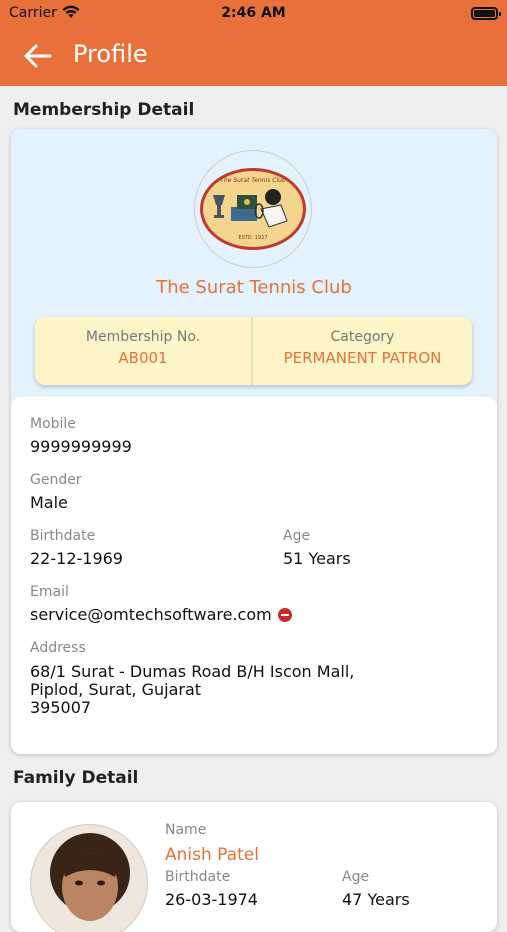 Image resolution: width=507 pixels, height=932 pixels. I want to click on membership-no-column: Membership No. AB001, so click(143, 351).